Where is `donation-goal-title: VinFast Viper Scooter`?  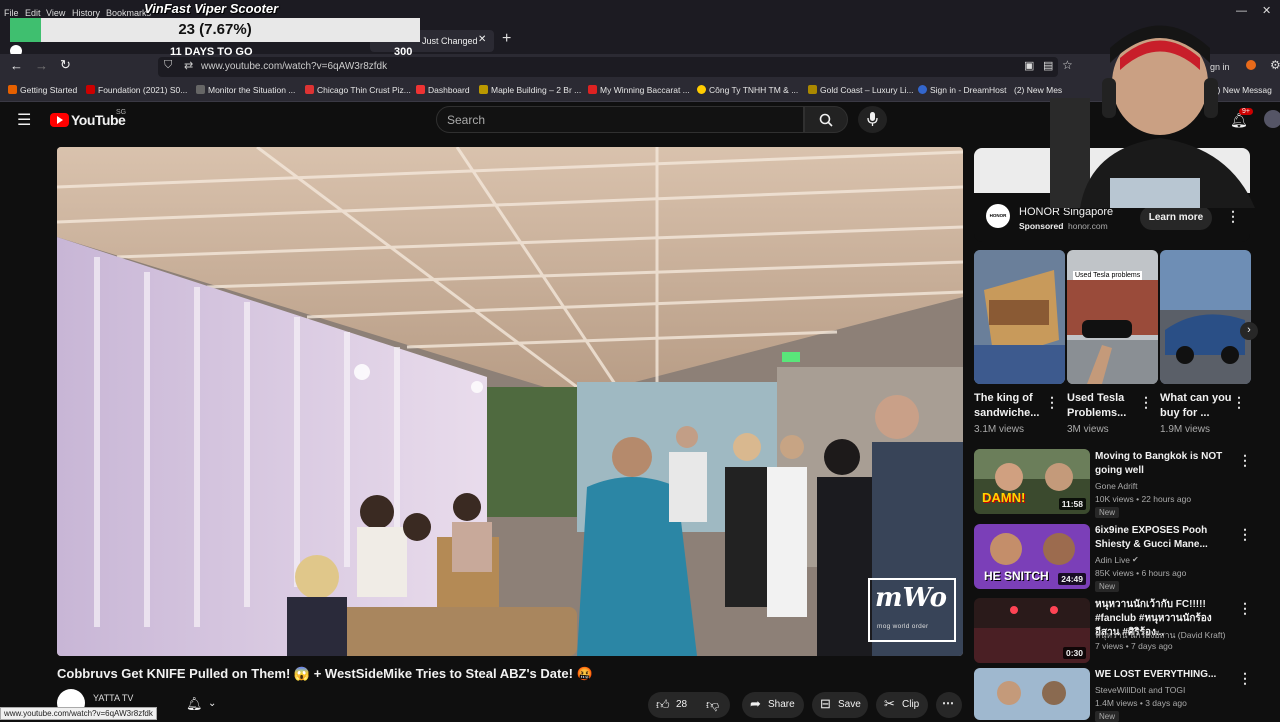
donation-goal-title: VinFast Viper Scooter is located at coordinates (211, 8).